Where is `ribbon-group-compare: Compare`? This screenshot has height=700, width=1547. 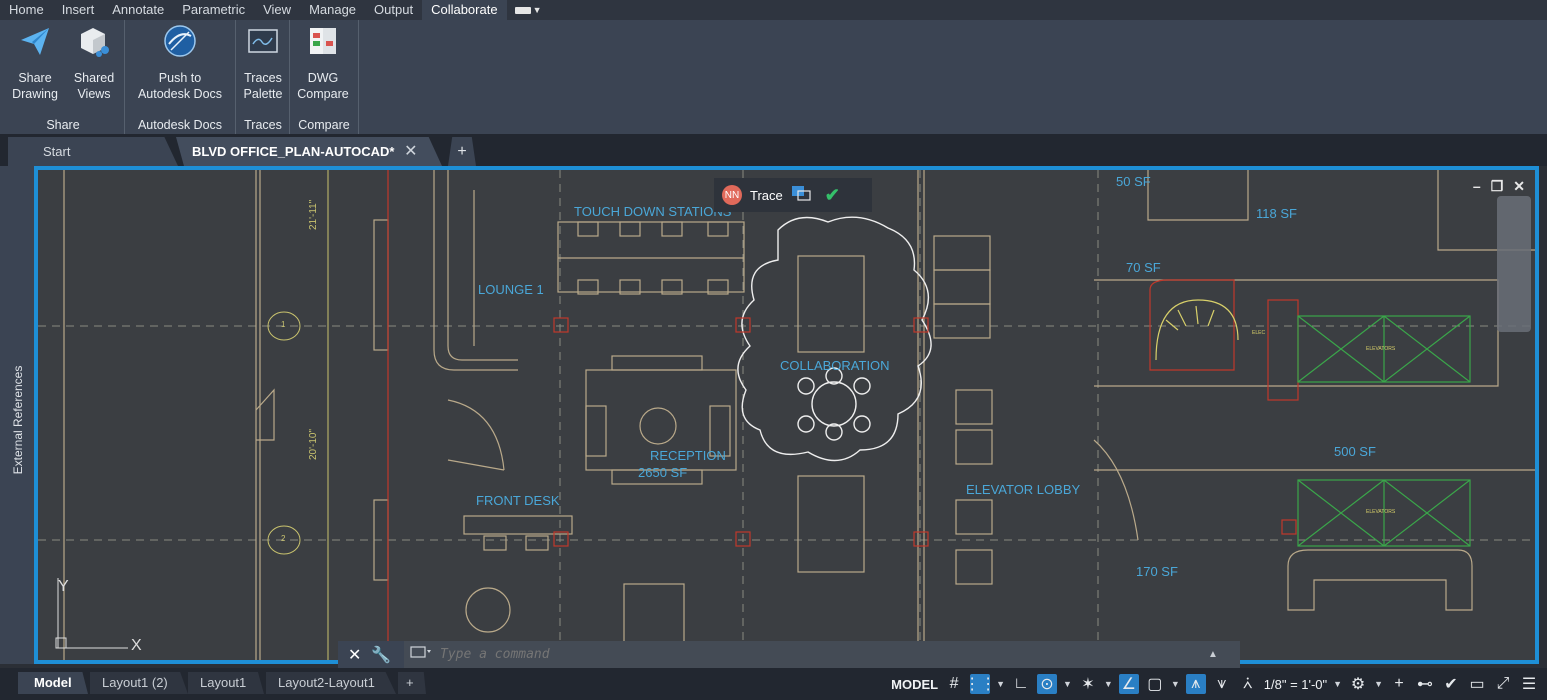 ribbon-group-compare: Compare is located at coordinates (324, 125).